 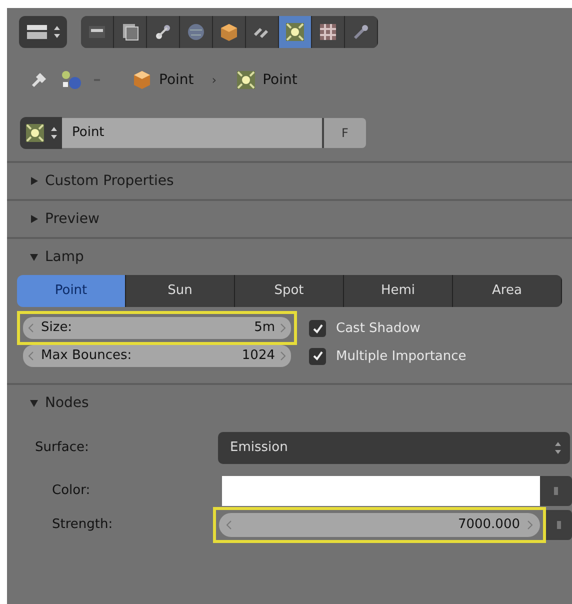 What do you see at coordinates (109, 181) in the screenshot?
I see `panel-title: Custom Properties` at bounding box center [109, 181].